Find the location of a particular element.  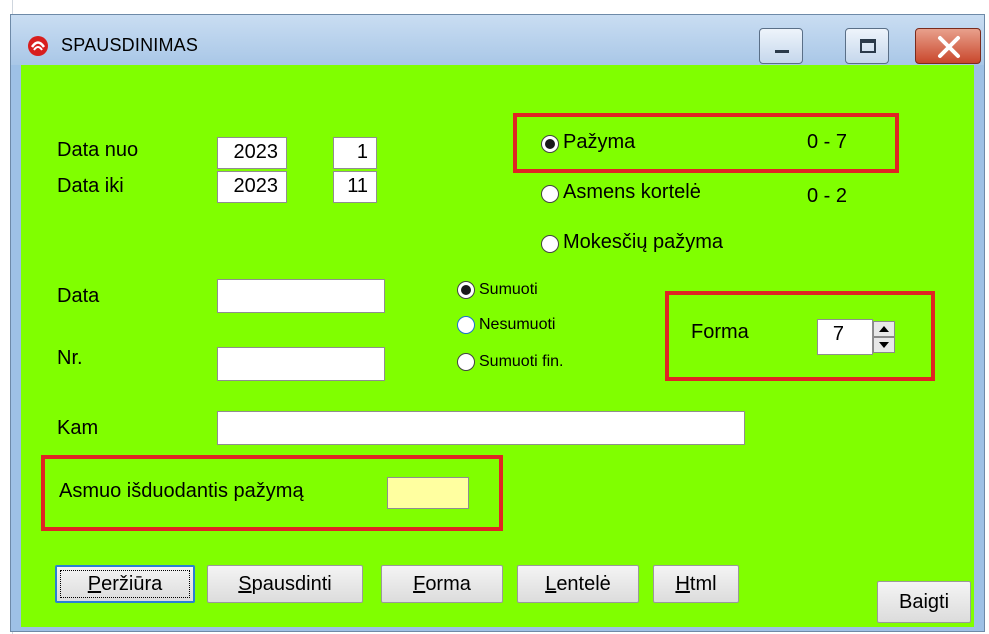

kam-label: Kam is located at coordinates (78, 428).